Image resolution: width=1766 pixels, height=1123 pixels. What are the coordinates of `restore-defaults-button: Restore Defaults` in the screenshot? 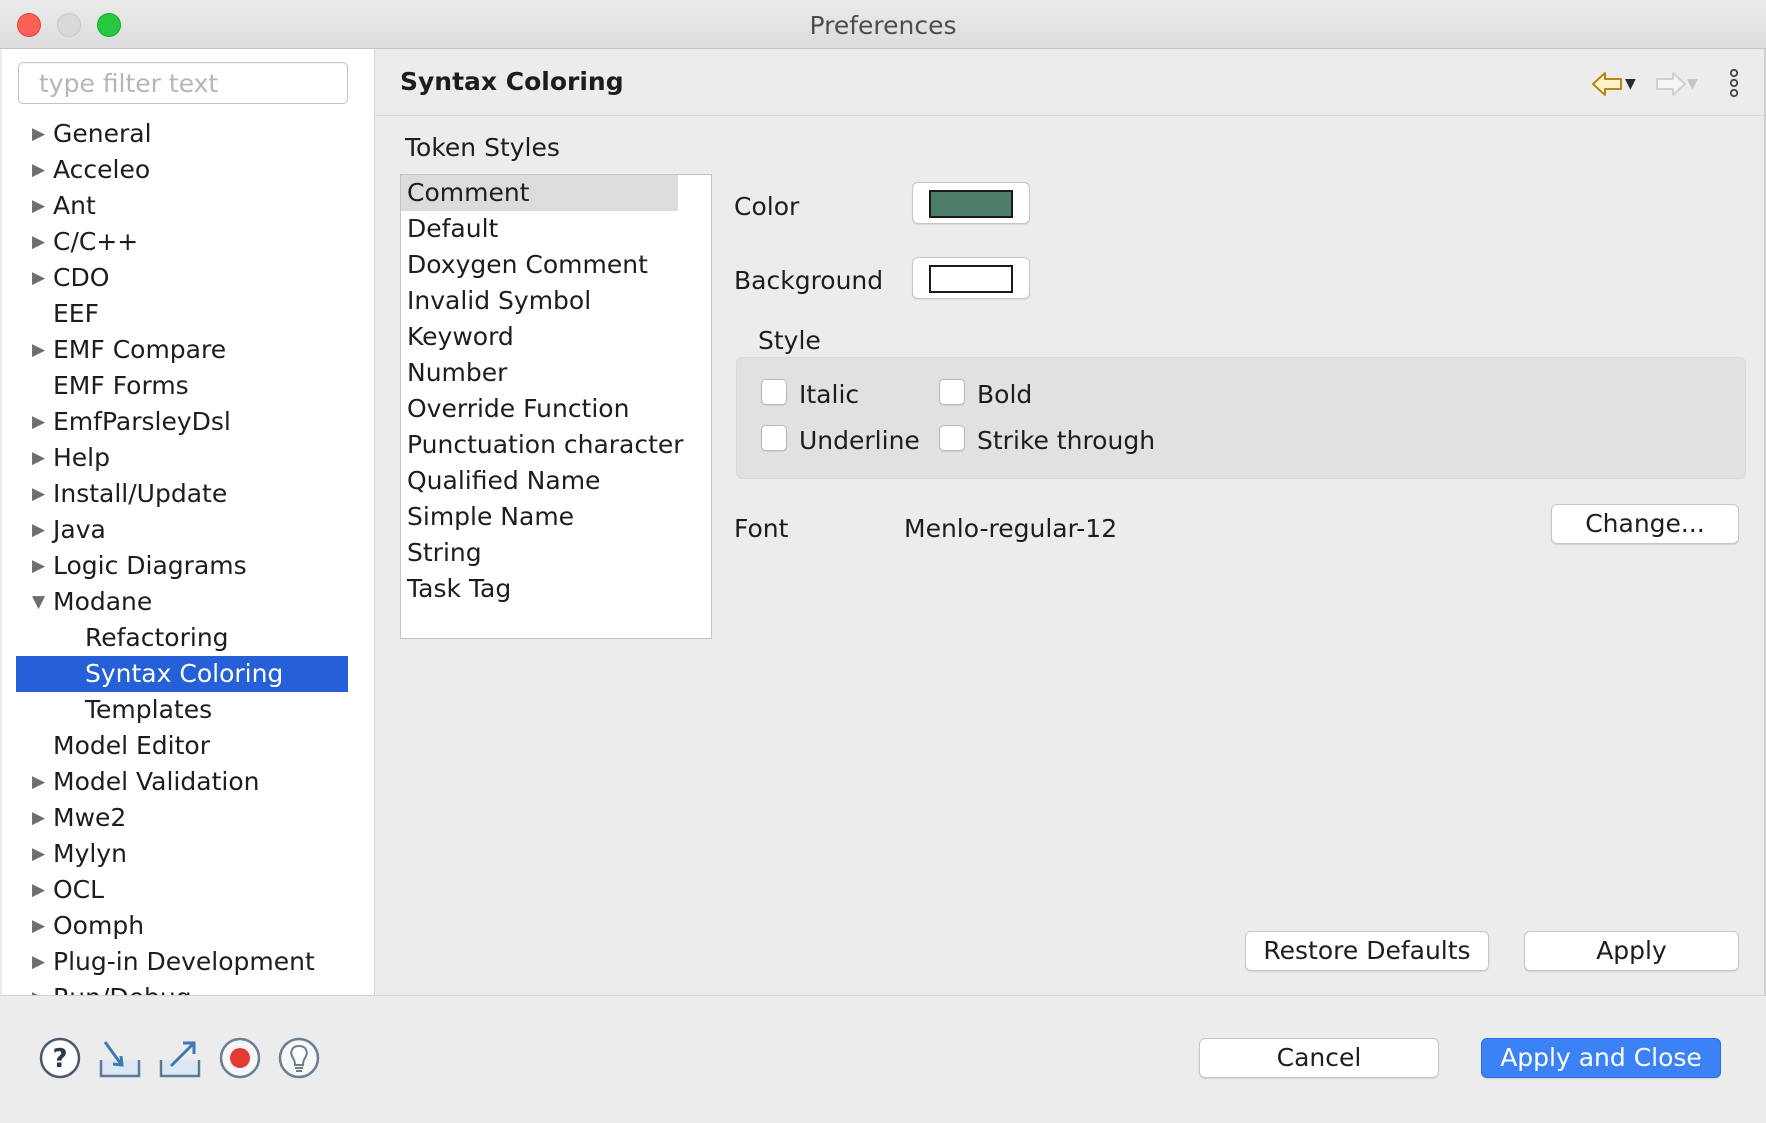 It's located at (1367, 951).